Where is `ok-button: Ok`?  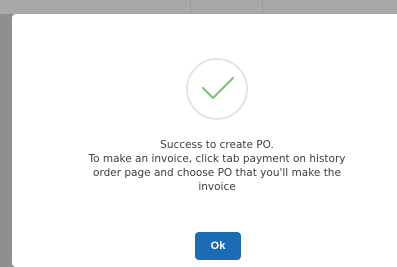
ok-button: Ok is located at coordinates (218, 246).